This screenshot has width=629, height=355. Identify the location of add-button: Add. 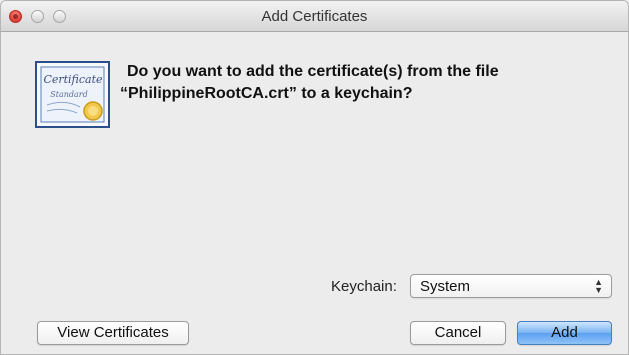
(564, 333).